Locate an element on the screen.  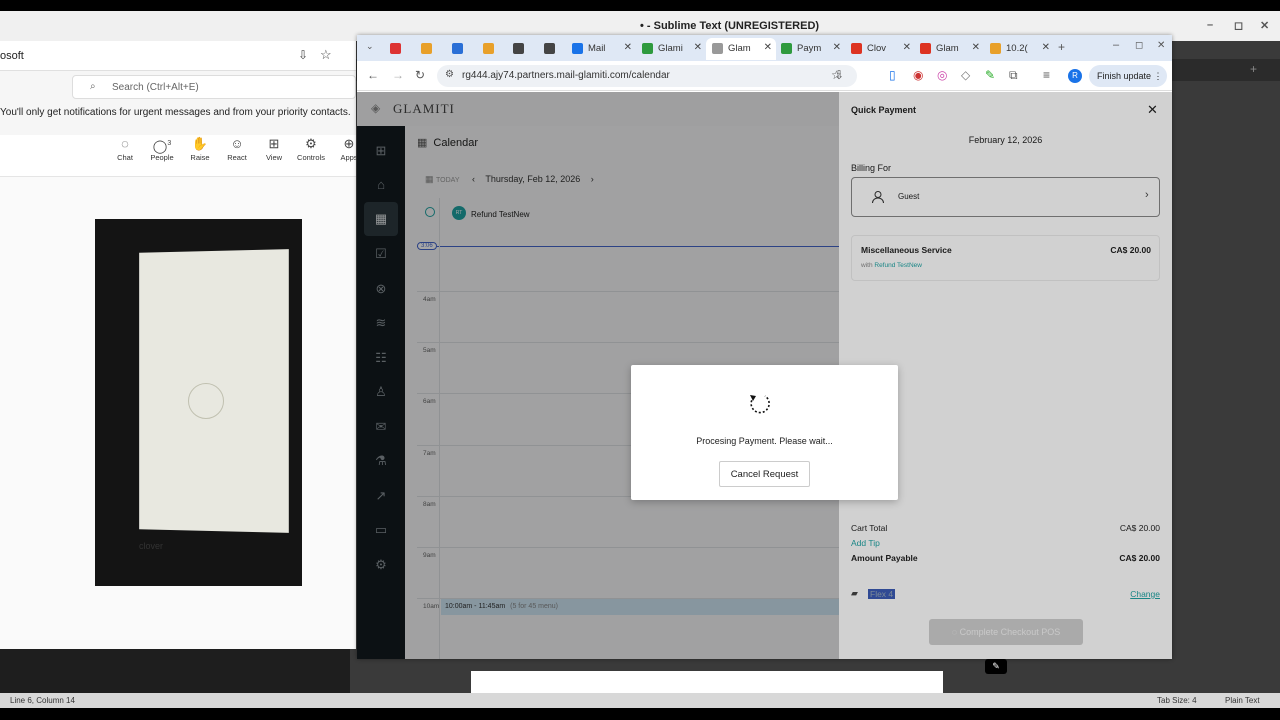
teams-title-bar is located at coordinates (178, 26).